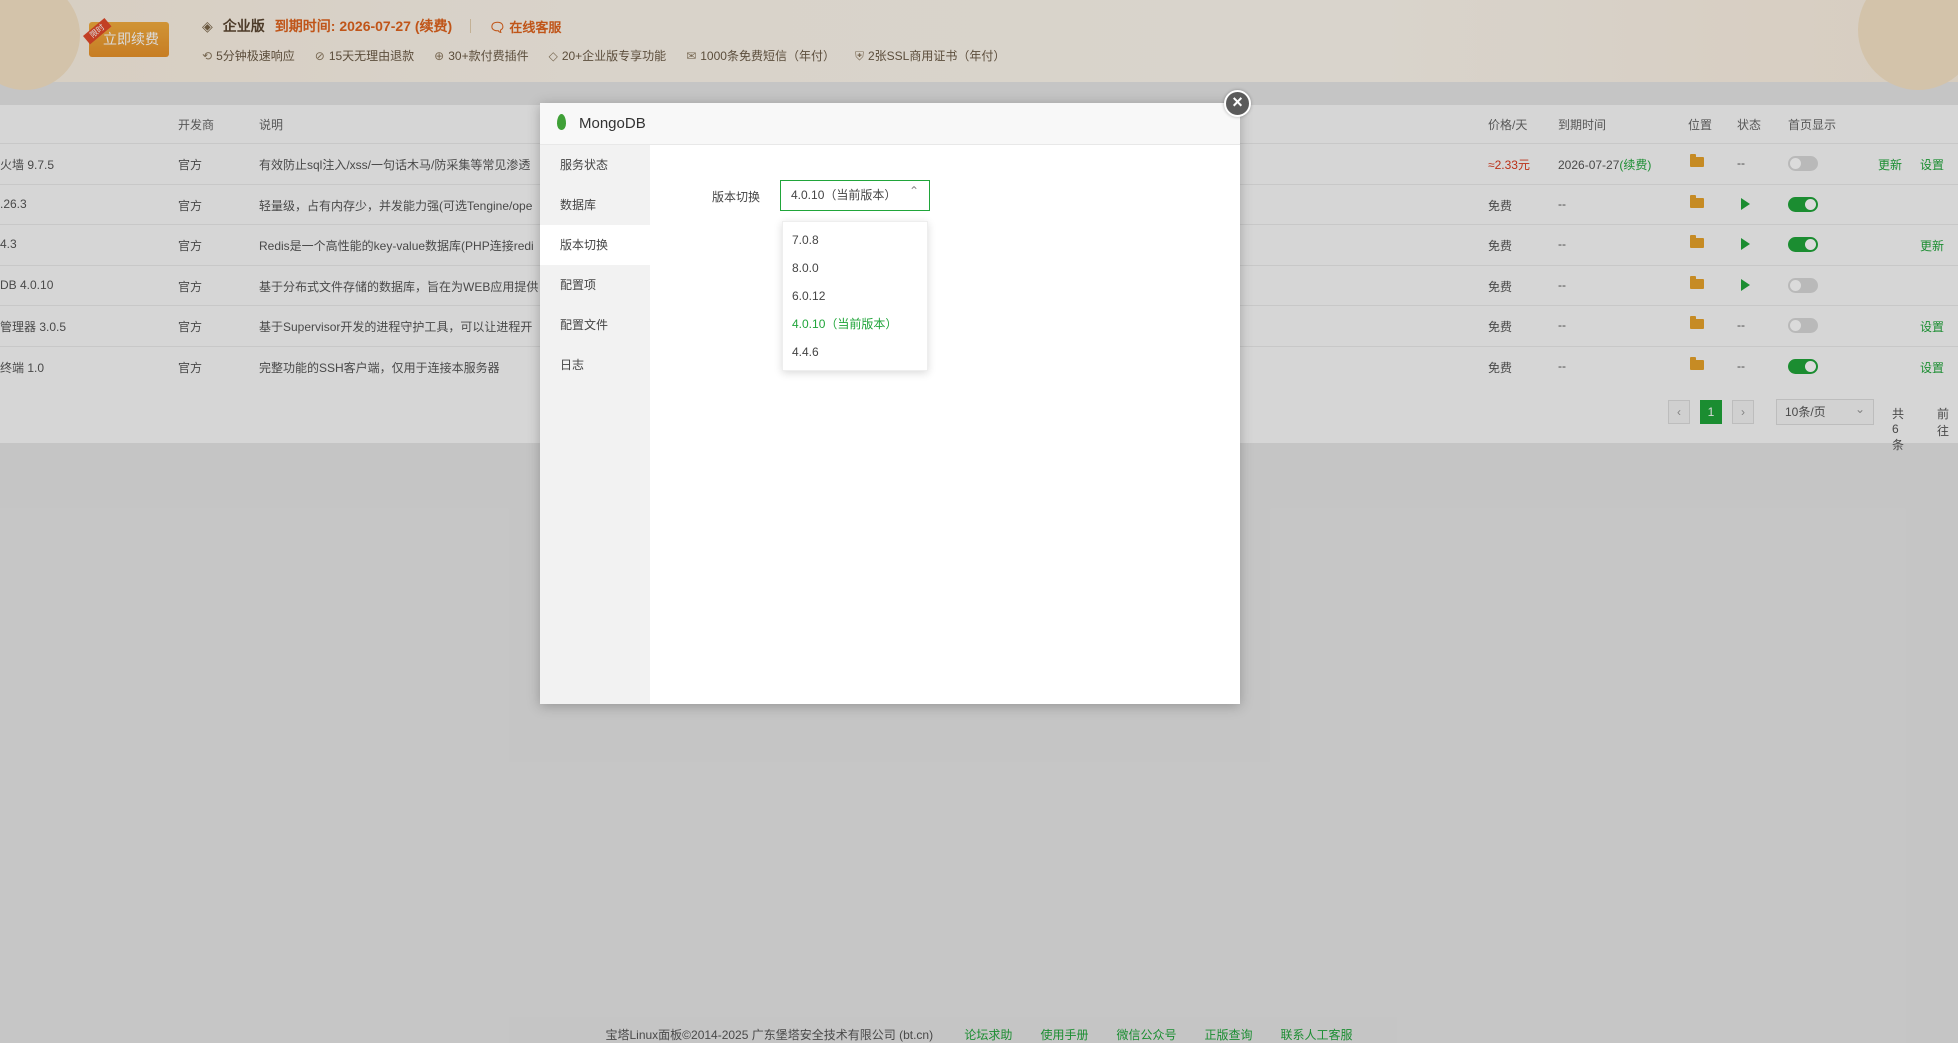 The height and width of the screenshot is (1043, 1958). Describe the element at coordinates (595, 165) in the screenshot. I see `modal-nav-item: 服务状态` at that location.